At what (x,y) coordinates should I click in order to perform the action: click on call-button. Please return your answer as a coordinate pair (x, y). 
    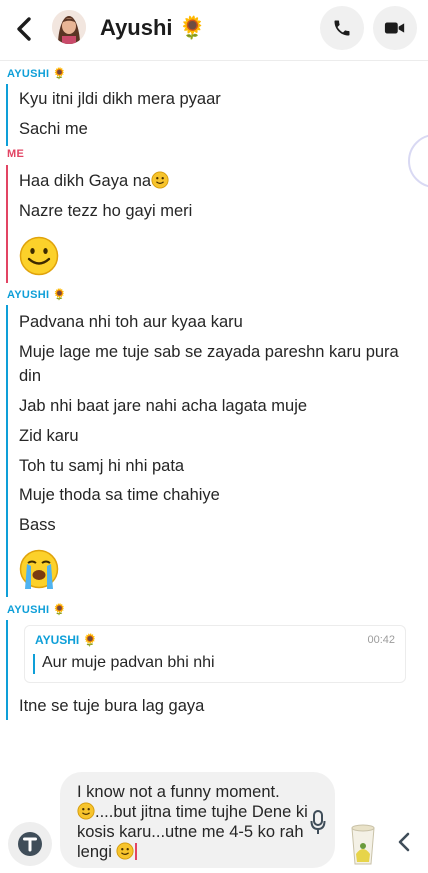
    Looking at the image, I should click on (342, 28).